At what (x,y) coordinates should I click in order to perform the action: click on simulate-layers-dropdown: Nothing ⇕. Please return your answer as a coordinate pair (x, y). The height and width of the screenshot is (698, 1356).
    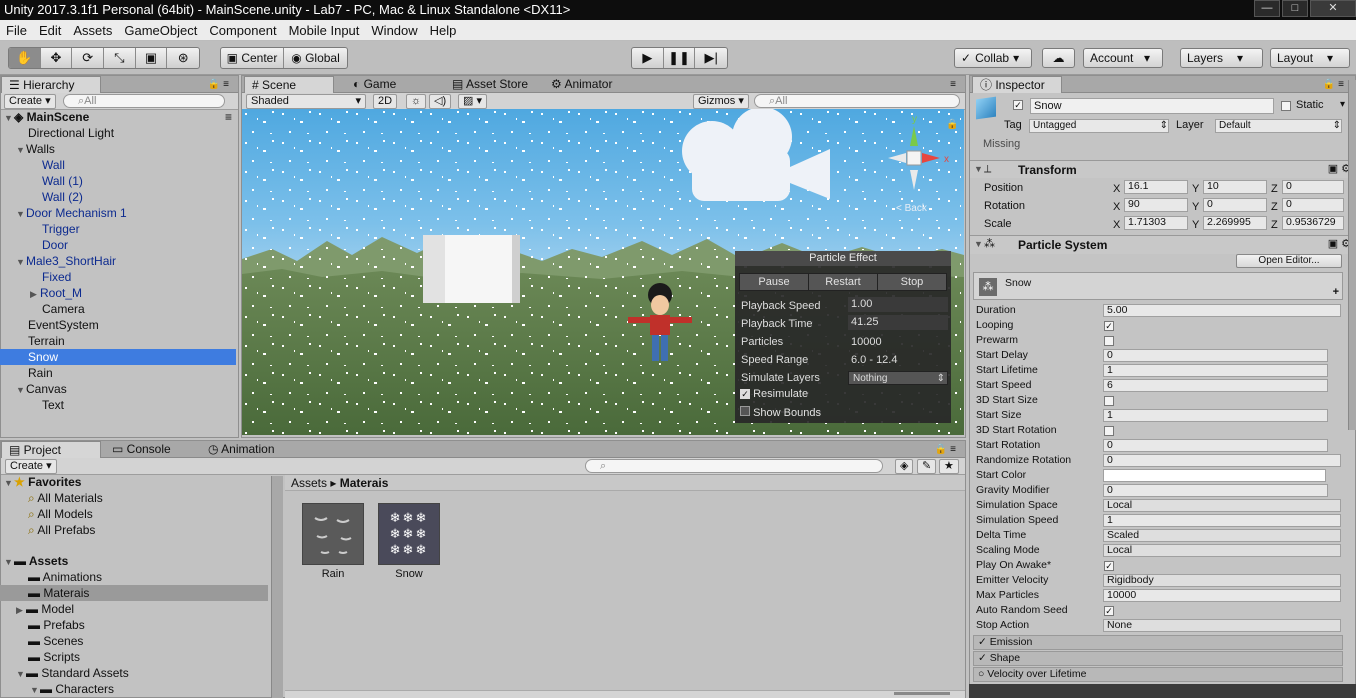
    Looking at the image, I should click on (898, 378).